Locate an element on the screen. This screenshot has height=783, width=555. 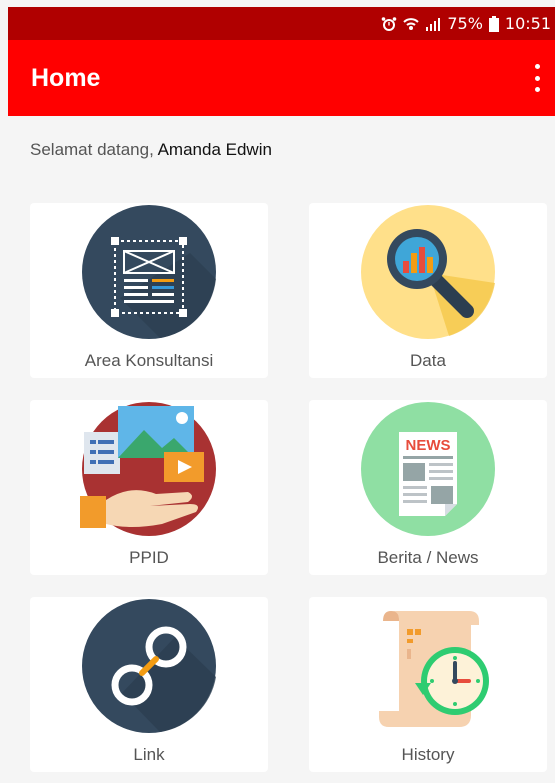
magnifier-chart-icon is located at coordinates (428, 272).